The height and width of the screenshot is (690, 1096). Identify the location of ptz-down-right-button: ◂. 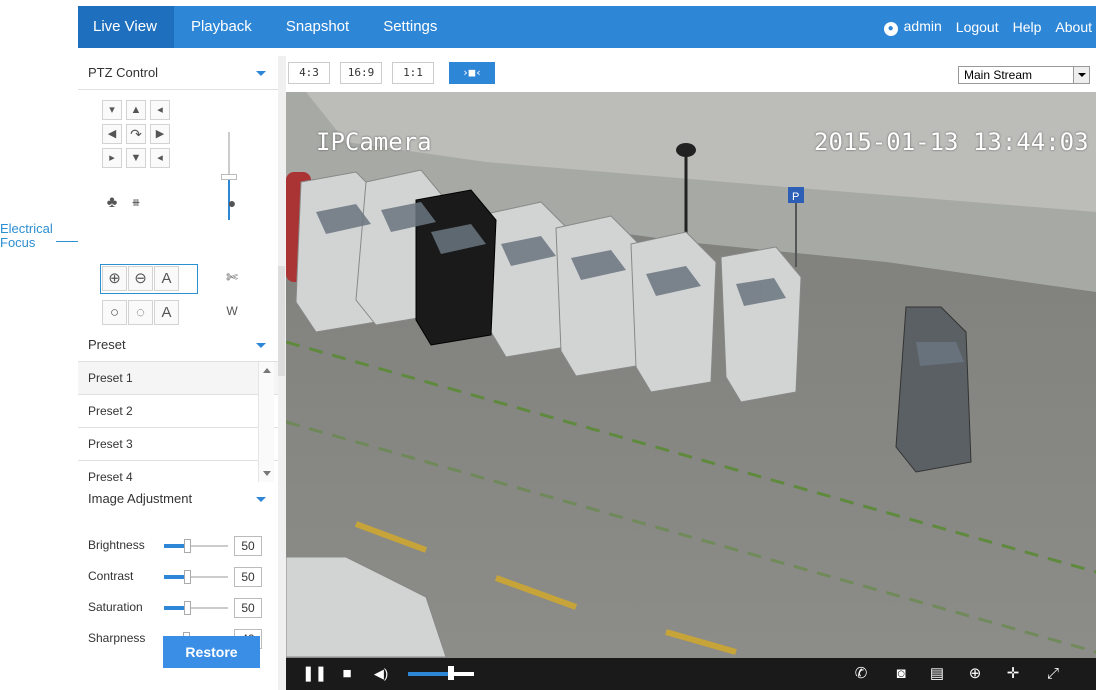
(160, 158).